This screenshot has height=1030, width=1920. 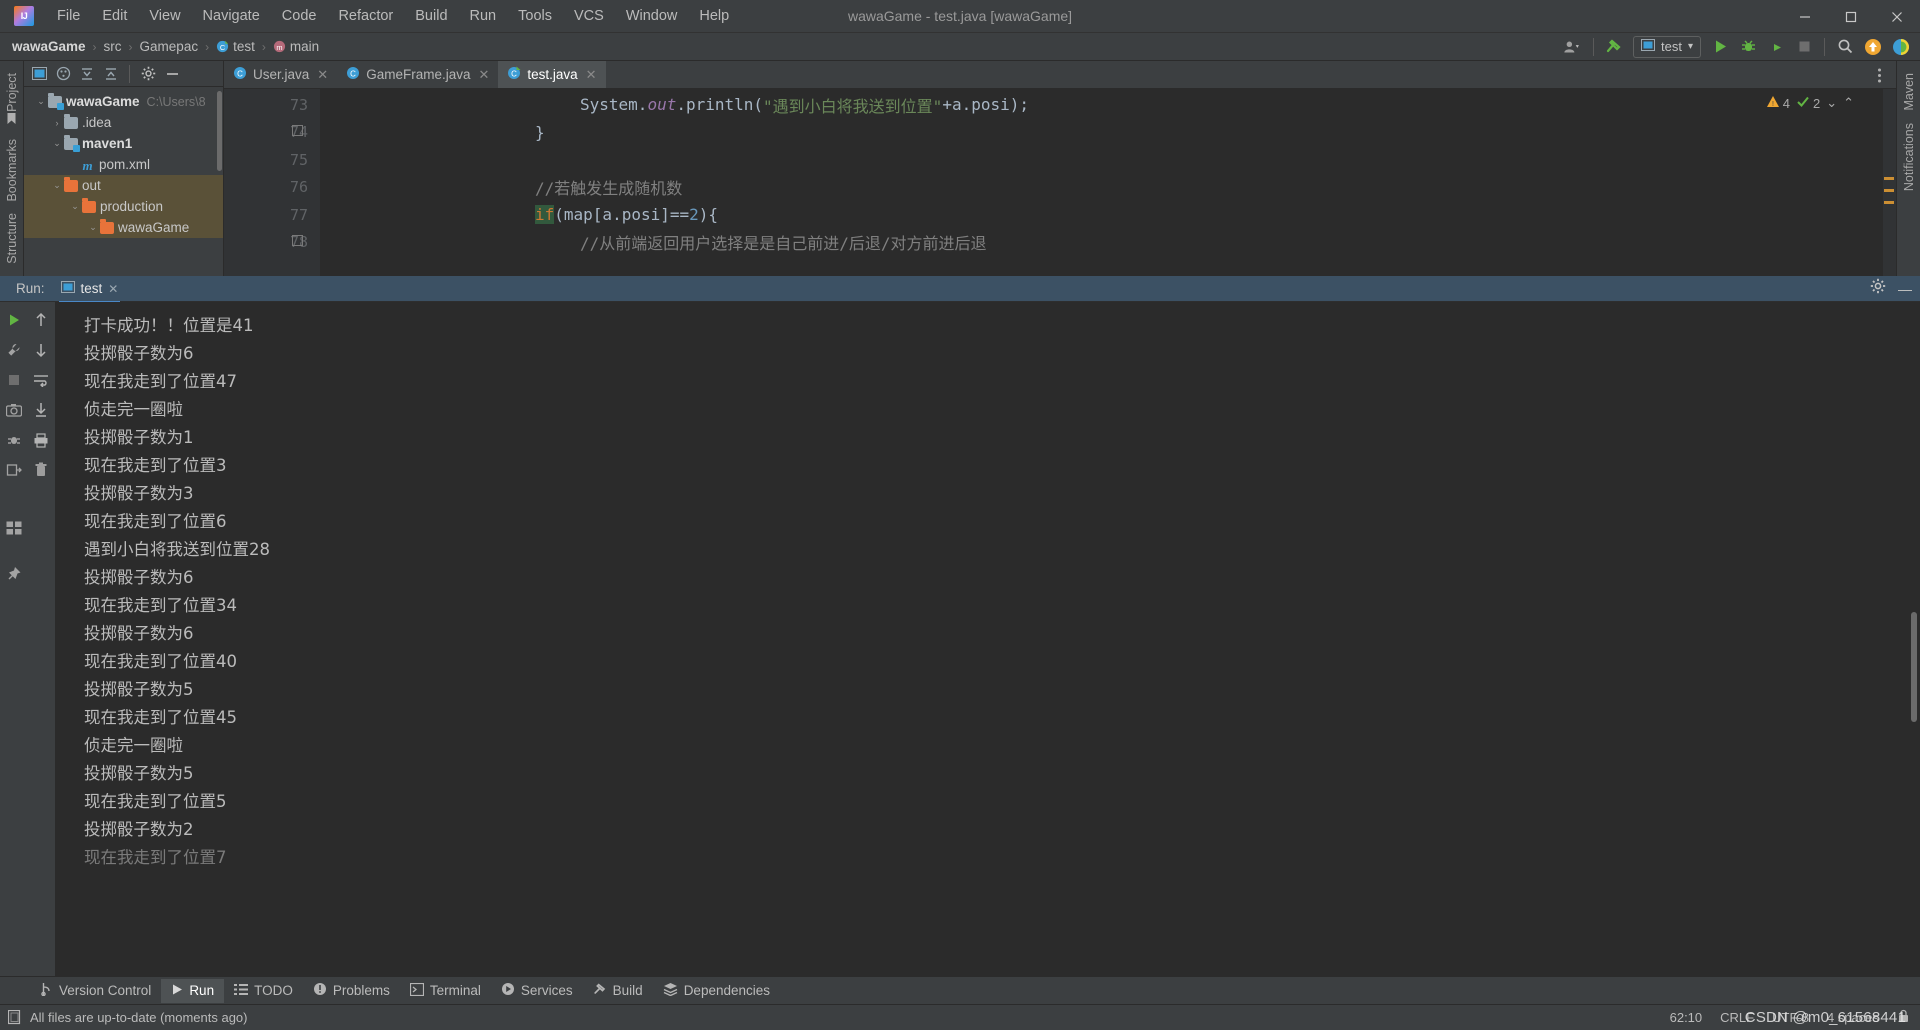 What do you see at coordinates (1805, 16) in the screenshot?
I see `minimize-icon` at bounding box center [1805, 16].